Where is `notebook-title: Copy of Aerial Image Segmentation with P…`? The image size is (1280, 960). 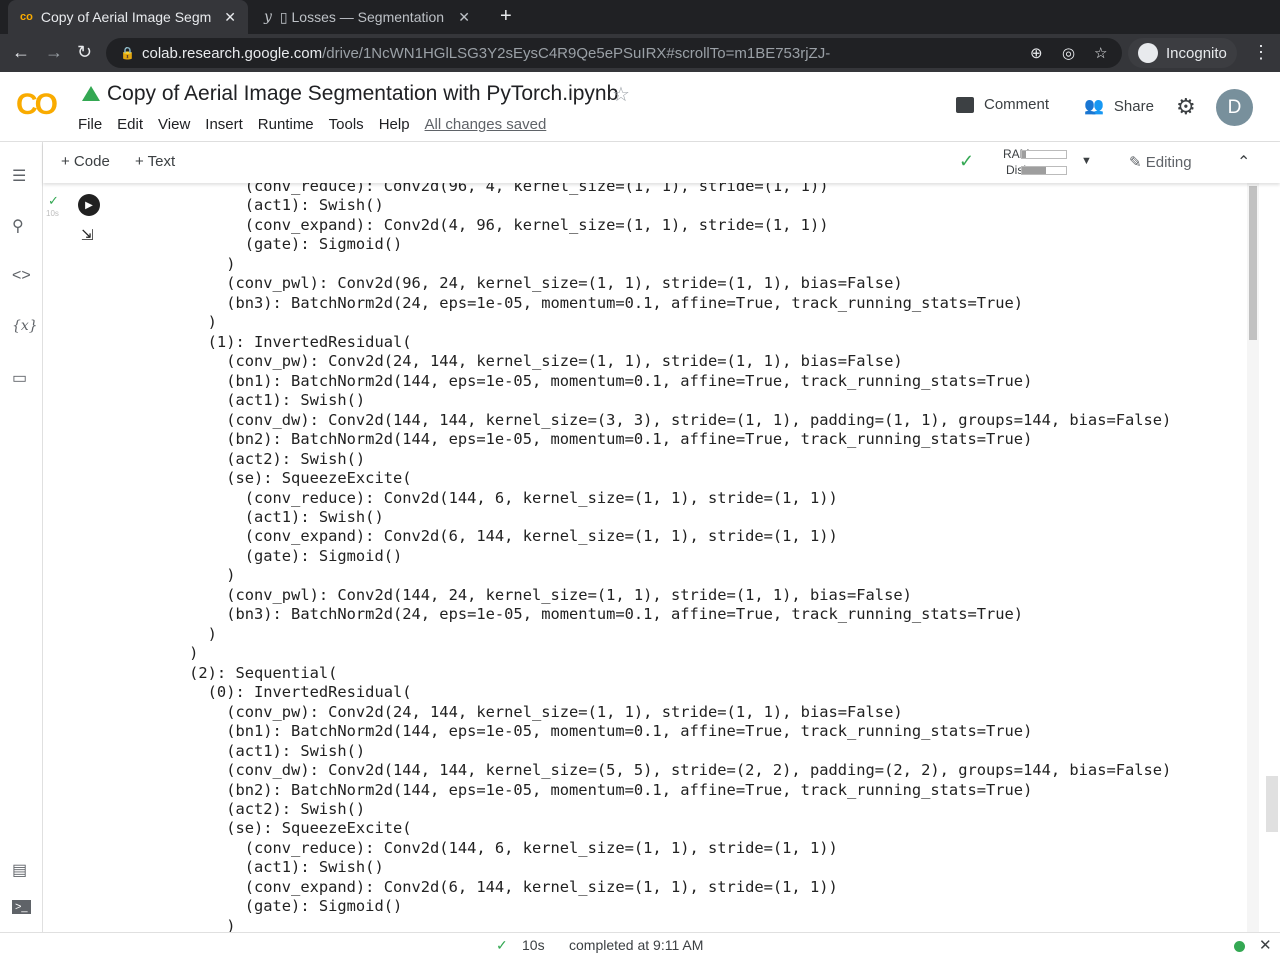
notebook-title: Copy of Aerial Image Segmentation with P… is located at coordinates (362, 94).